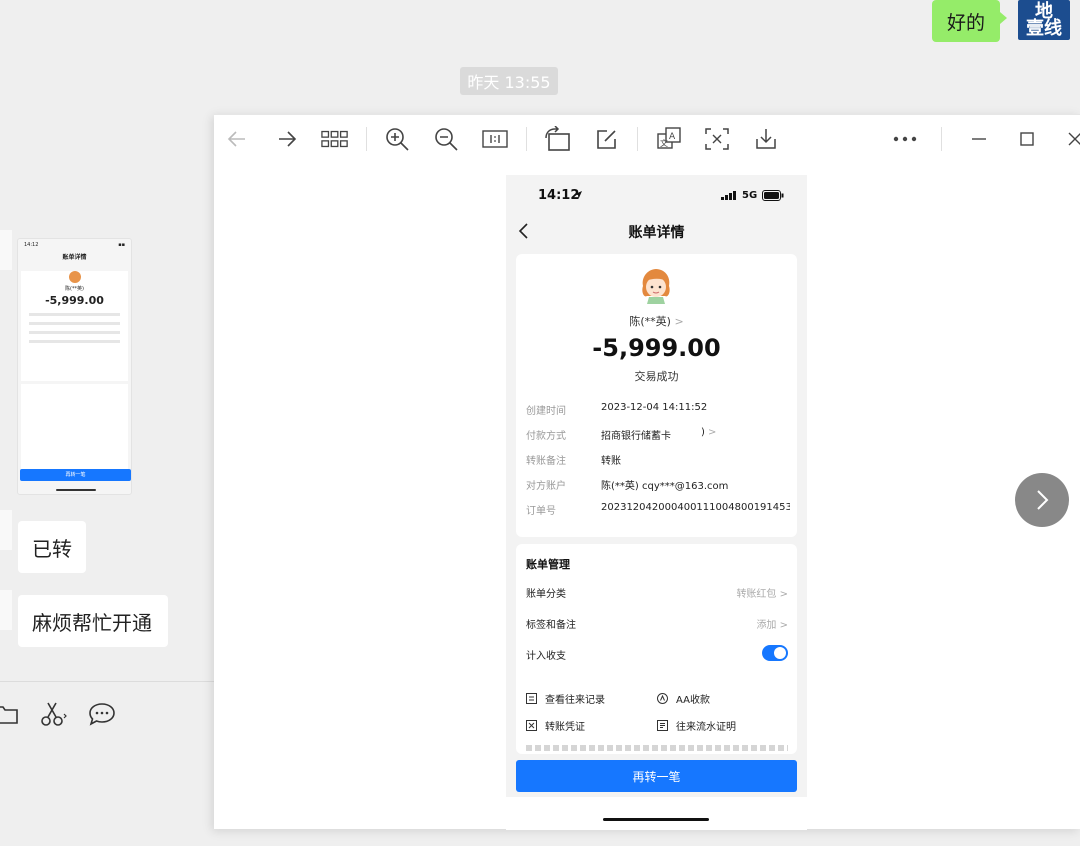 The height and width of the screenshot is (846, 1080). Describe the element at coordinates (237, 139) in the screenshot. I see `back-arrow-icon` at that location.